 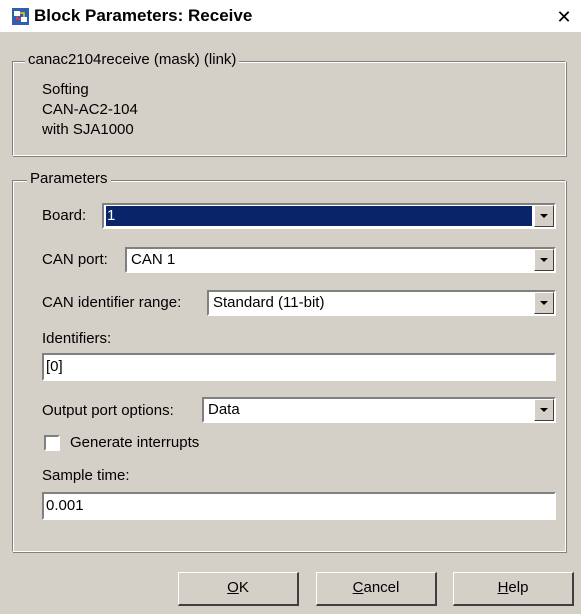 What do you see at coordinates (132, 59) in the screenshot?
I see `mask-legend: canac2104receive (mask) (link)` at bounding box center [132, 59].